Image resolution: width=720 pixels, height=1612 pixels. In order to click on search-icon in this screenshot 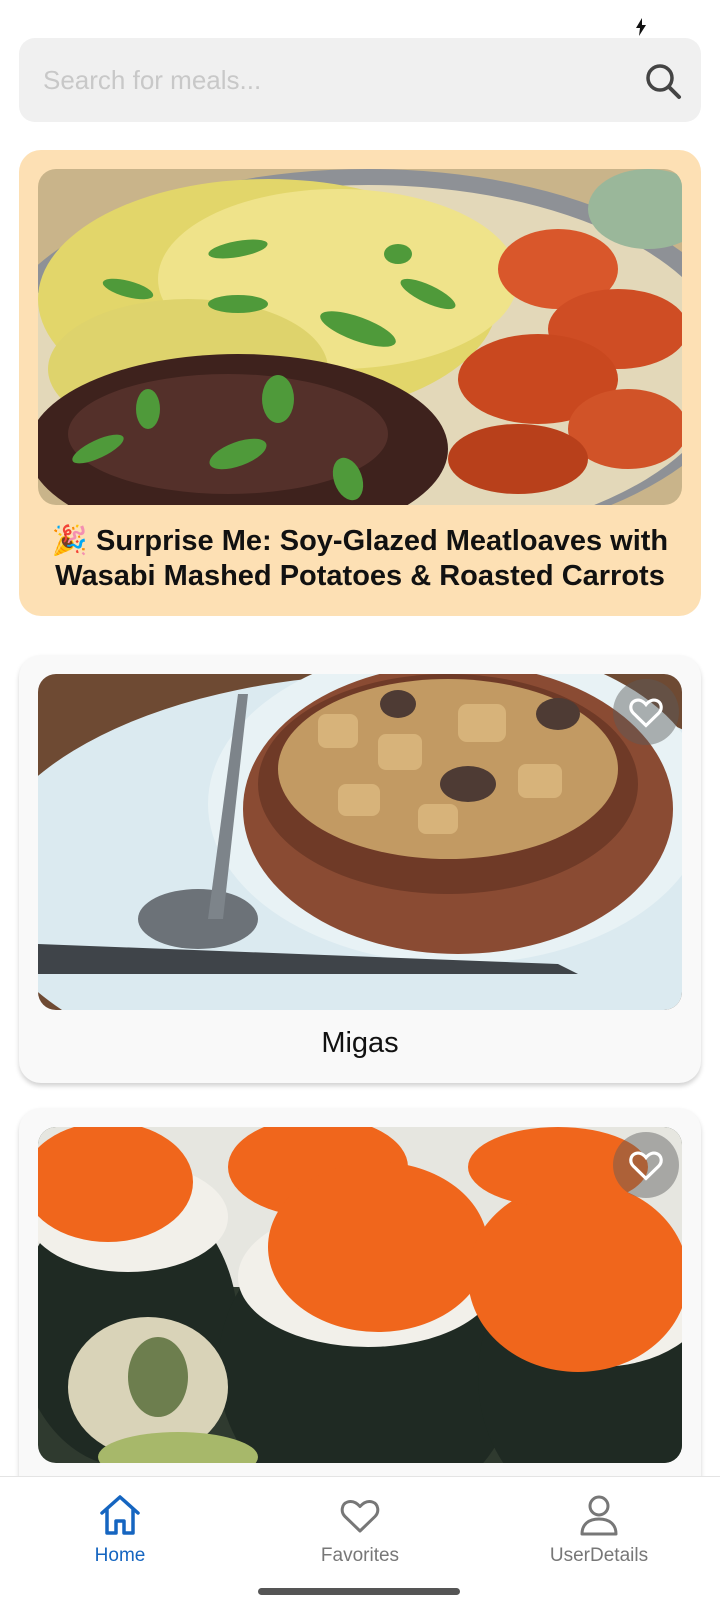, I will do `click(663, 81)`.